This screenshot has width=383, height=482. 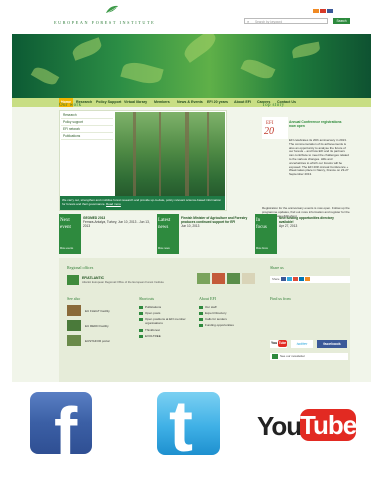 What do you see at coordinates (211, 307) in the screenshot?
I see `about-label: Our staff` at bounding box center [211, 307].